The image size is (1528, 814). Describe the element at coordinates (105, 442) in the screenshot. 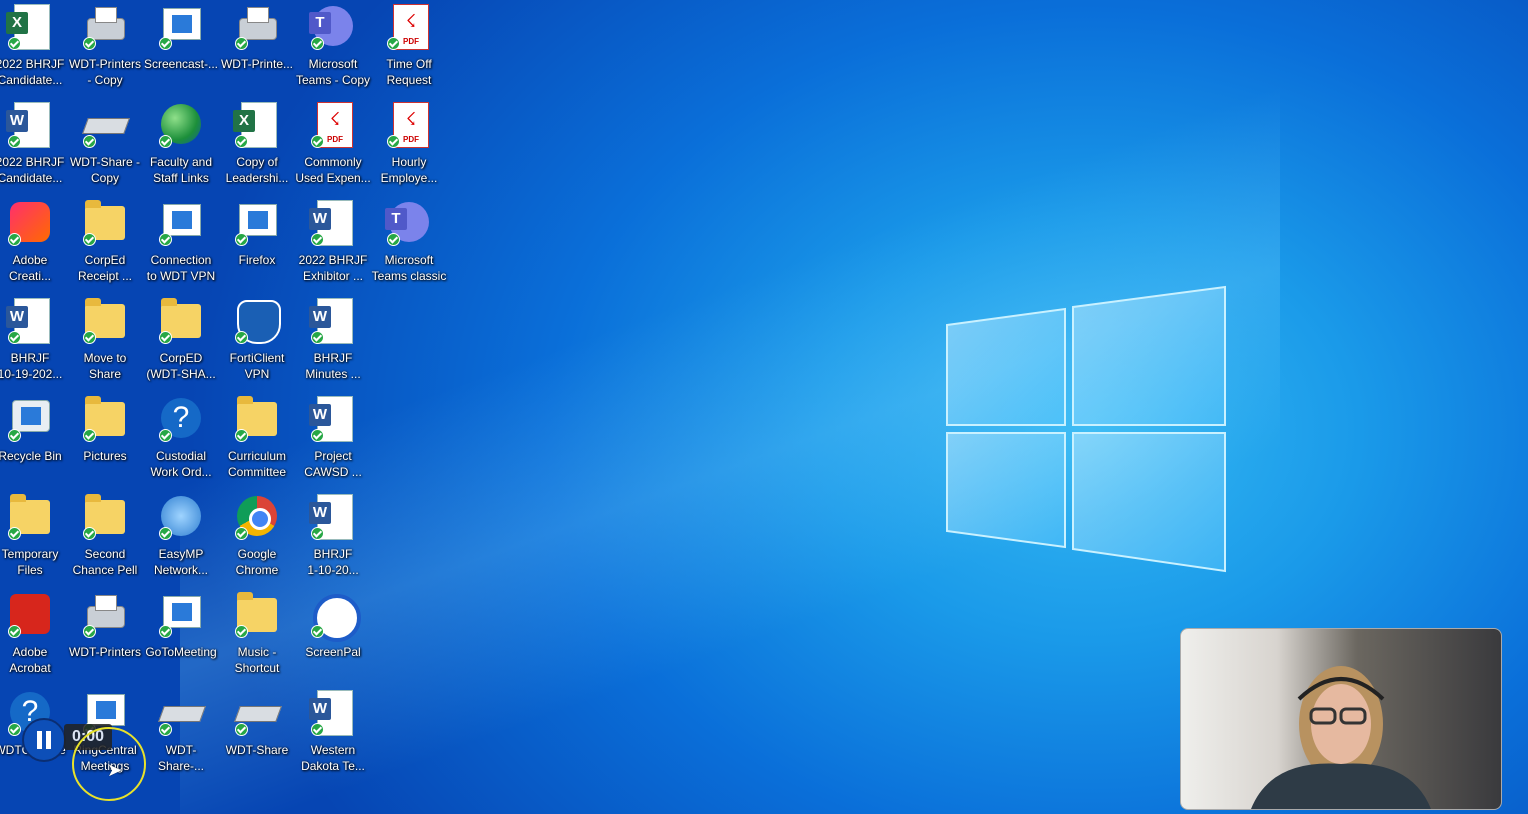

I see `desktop-icon: Pictures` at that location.